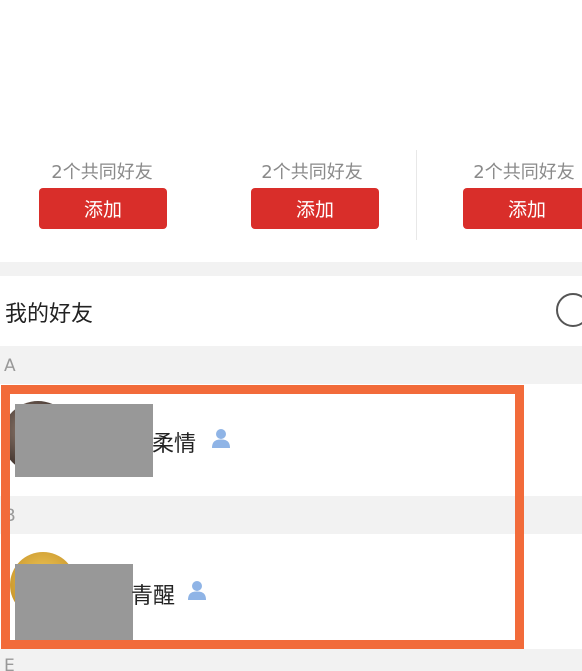 The image size is (582, 671). I want to click on section-header-b: B, so click(291, 515).